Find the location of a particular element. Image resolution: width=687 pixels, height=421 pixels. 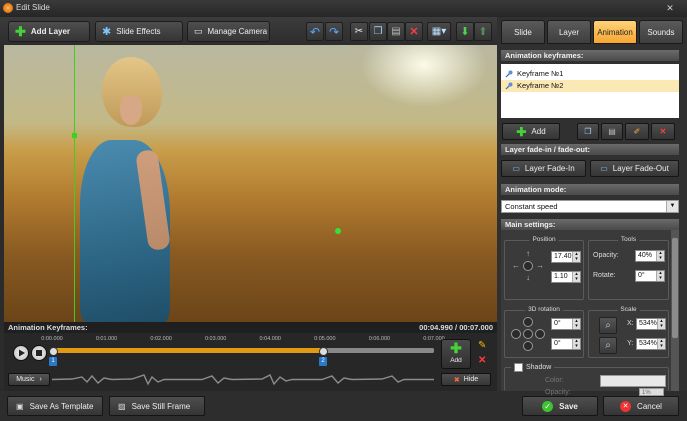

mode-section-title: Animation mode: is located at coordinates (590, 189).